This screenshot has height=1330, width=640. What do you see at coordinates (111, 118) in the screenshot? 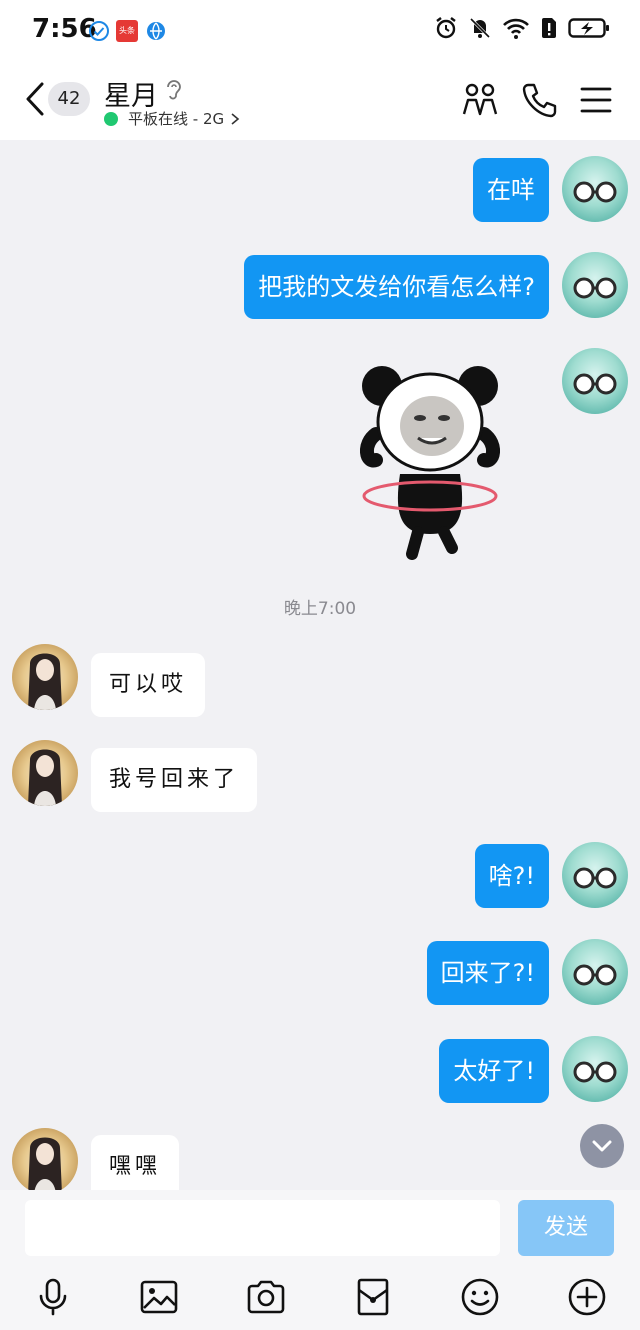
I see `online-dot` at bounding box center [111, 118].